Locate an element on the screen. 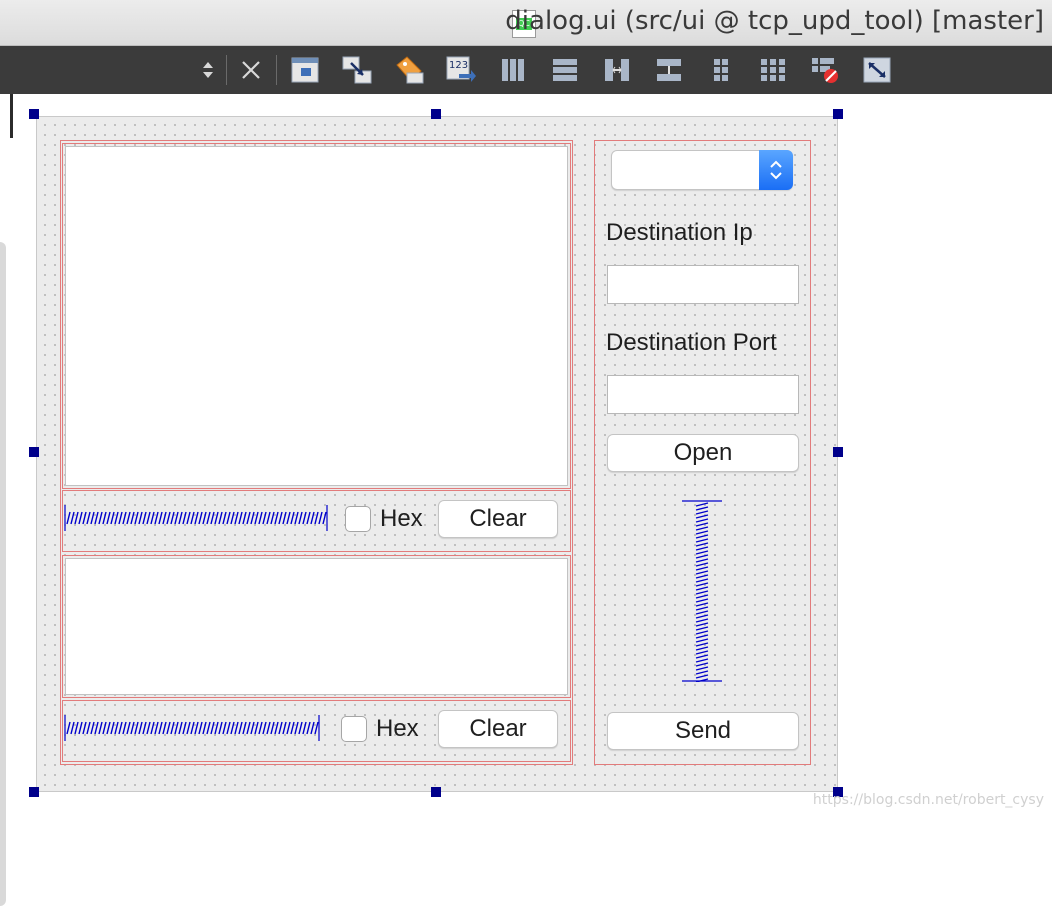  resize-handle-bottom-left is located at coordinates (34, 792).